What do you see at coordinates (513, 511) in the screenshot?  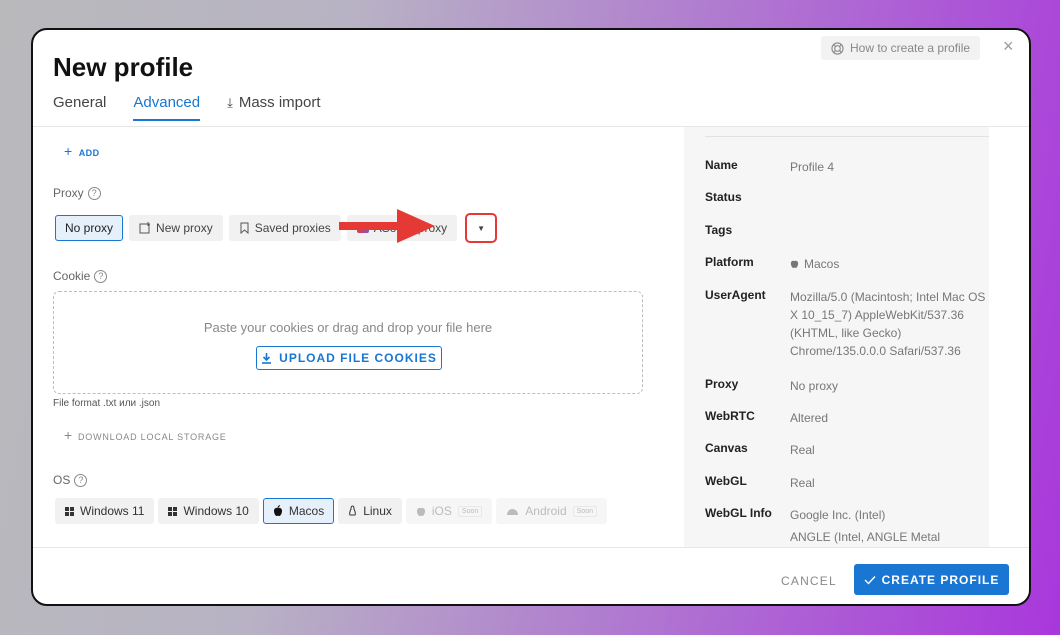 I see `android-icon` at bounding box center [513, 511].